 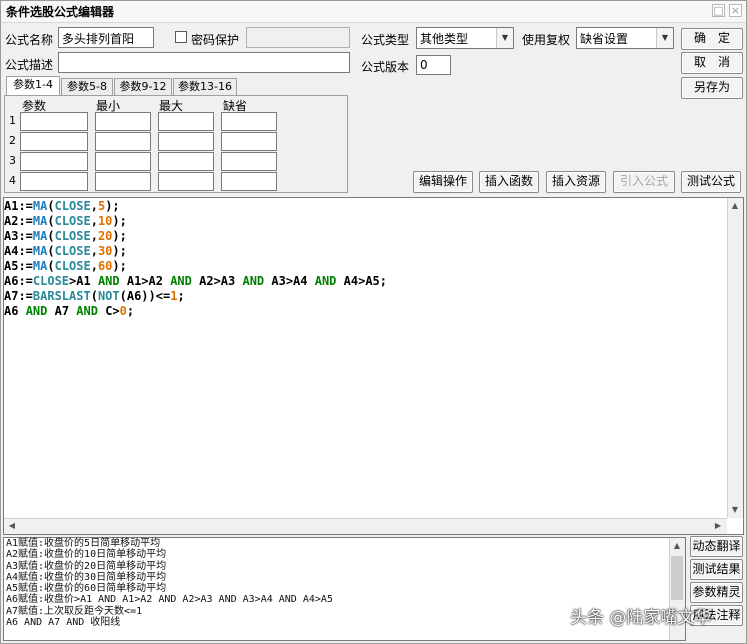 I want to click on code-token: A4>A5;, so click(x=361, y=281).